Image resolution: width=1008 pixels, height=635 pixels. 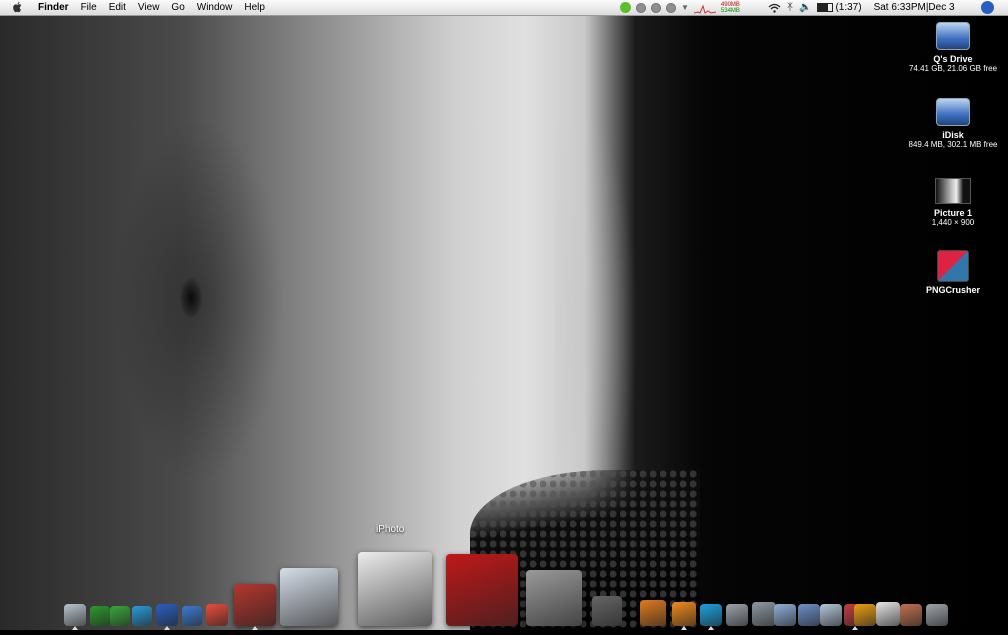 What do you see at coordinates (953, 266) in the screenshot?
I see `application-icon` at bounding box center [953, 266].